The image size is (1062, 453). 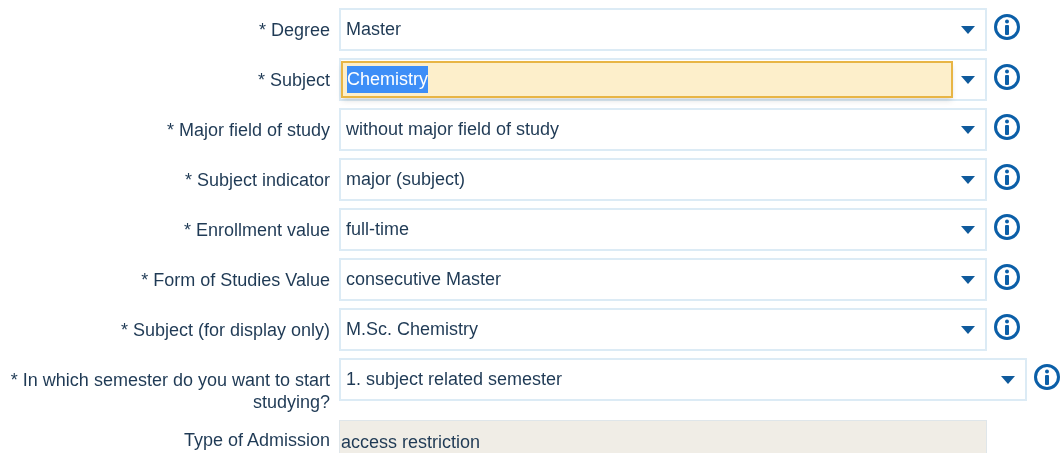 What do you see at coordinates (683, 379) in the screenshot?
I see `dropdown-field: 1. subject related semester` at bounding box center [683, 379].